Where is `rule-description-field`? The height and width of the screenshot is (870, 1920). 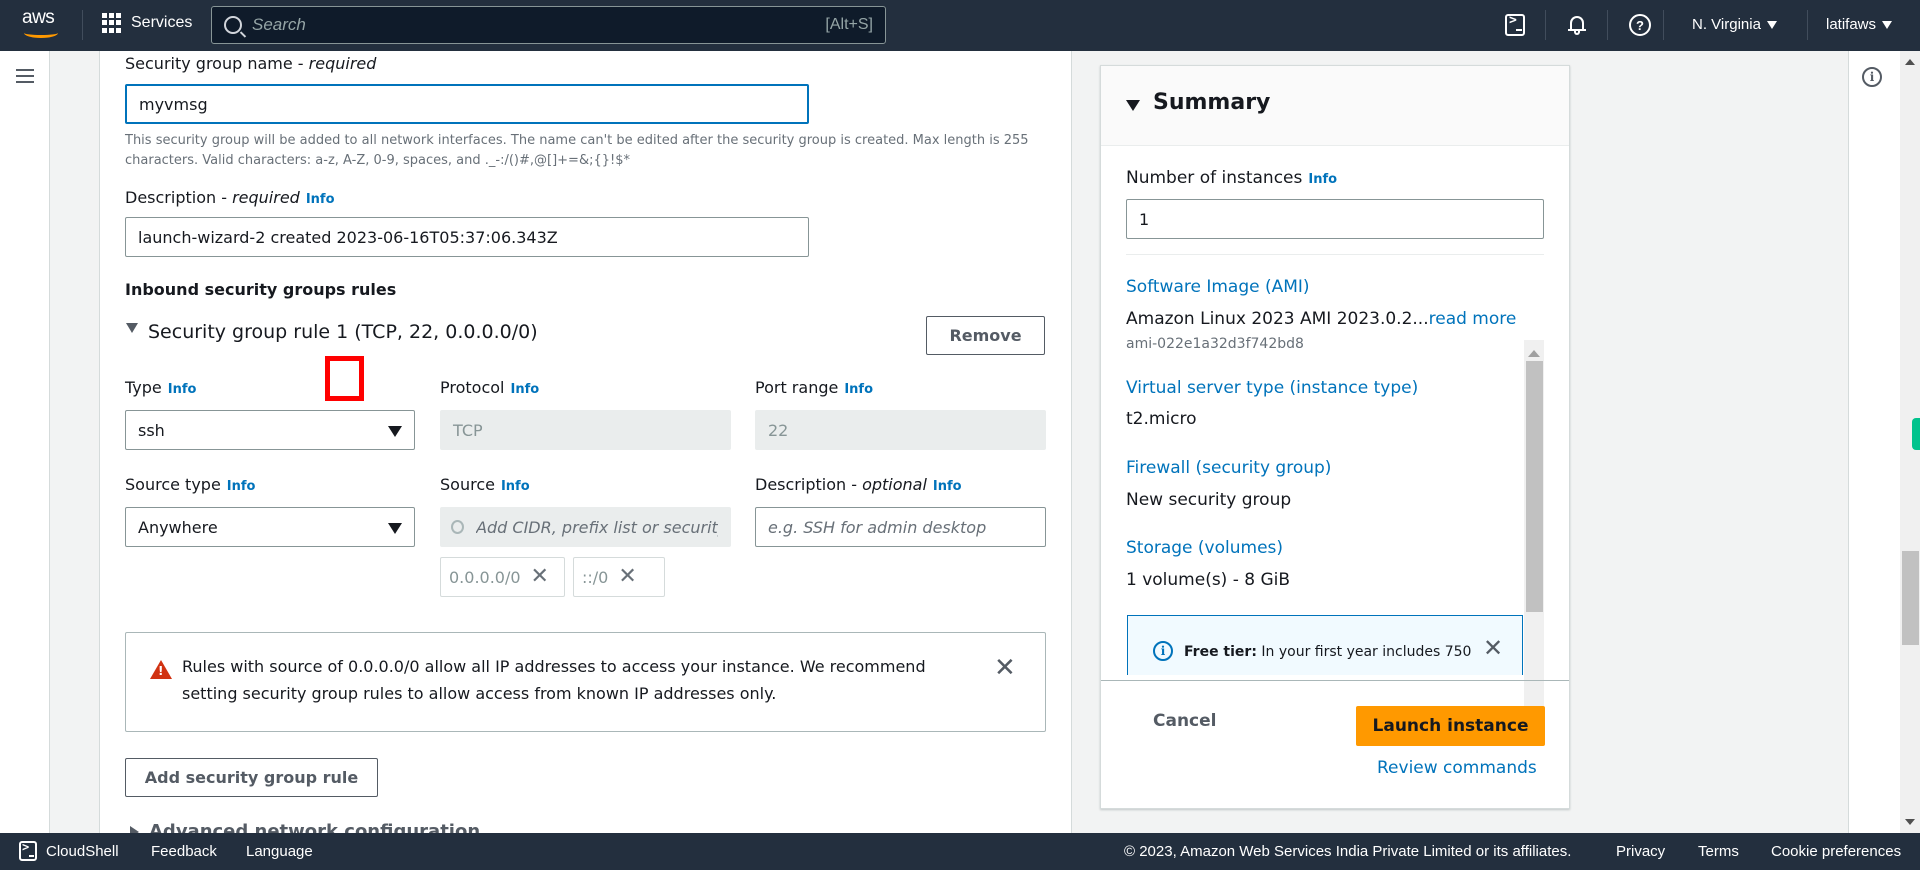
rule-description-field is located at coordinates (900, 527).